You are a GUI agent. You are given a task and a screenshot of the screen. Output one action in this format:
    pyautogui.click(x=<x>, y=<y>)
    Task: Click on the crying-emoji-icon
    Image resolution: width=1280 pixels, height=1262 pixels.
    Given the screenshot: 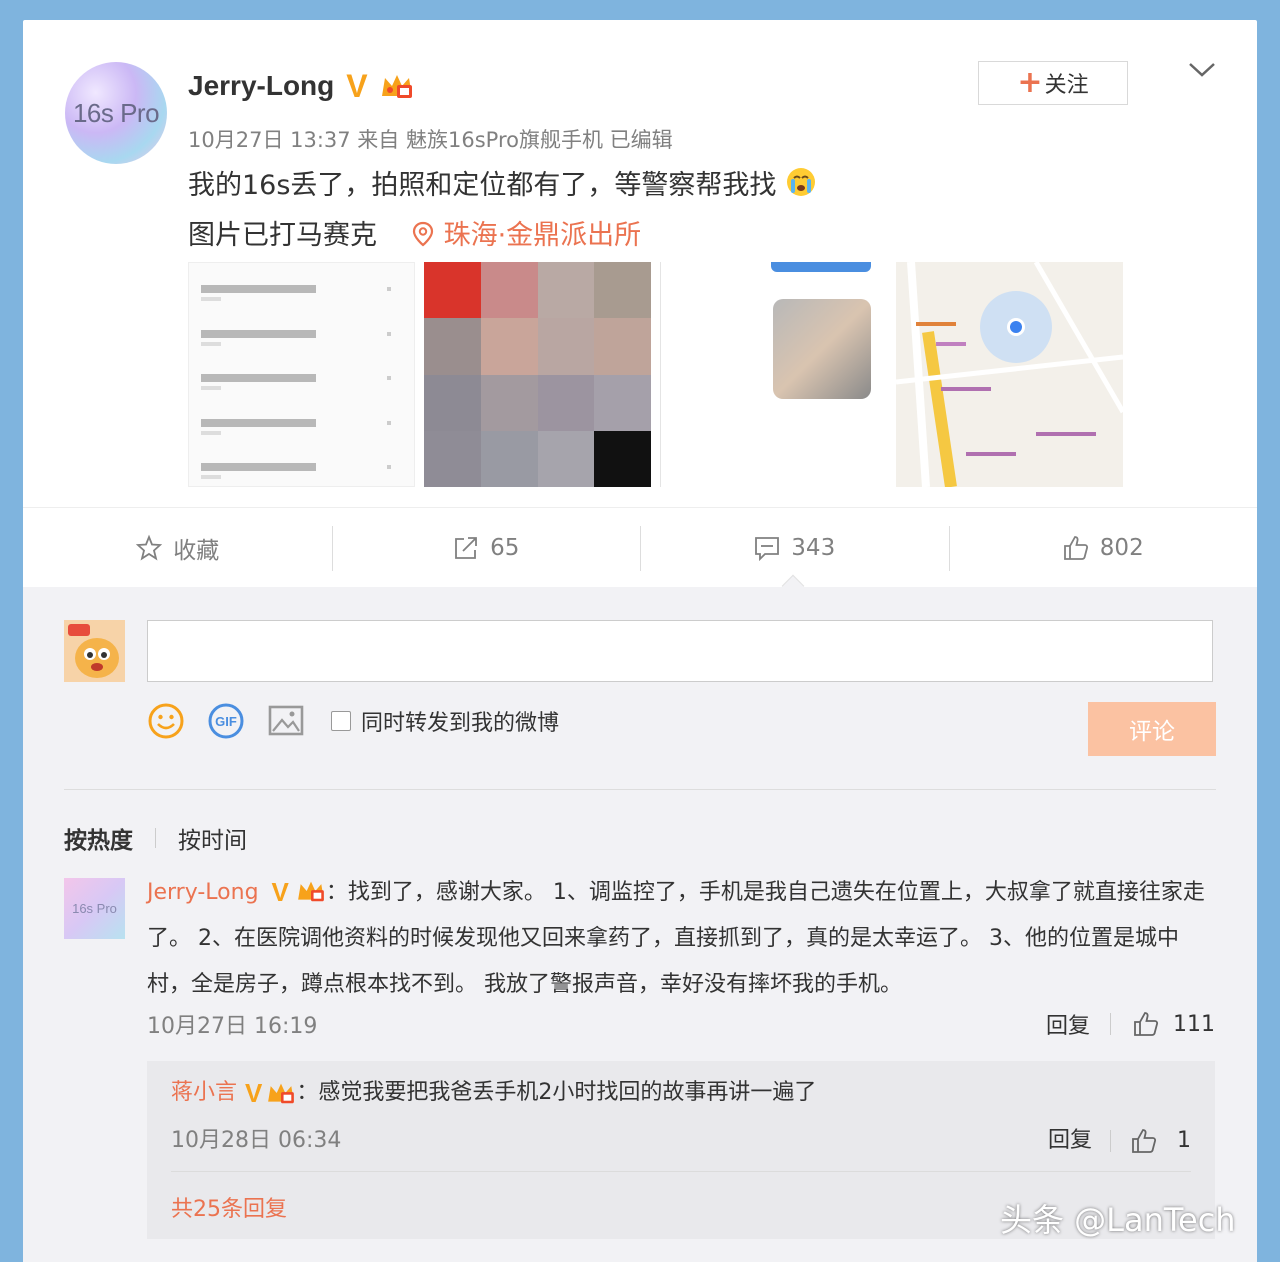 What is the action you would take?
    pyautogui.click(x=801, y=189)
    